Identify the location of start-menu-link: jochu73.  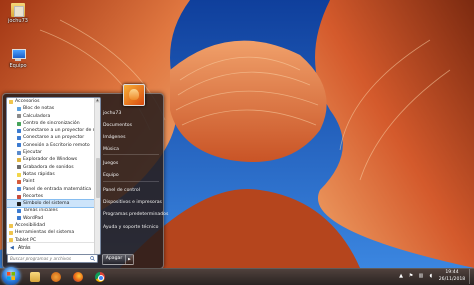
(132, 114).